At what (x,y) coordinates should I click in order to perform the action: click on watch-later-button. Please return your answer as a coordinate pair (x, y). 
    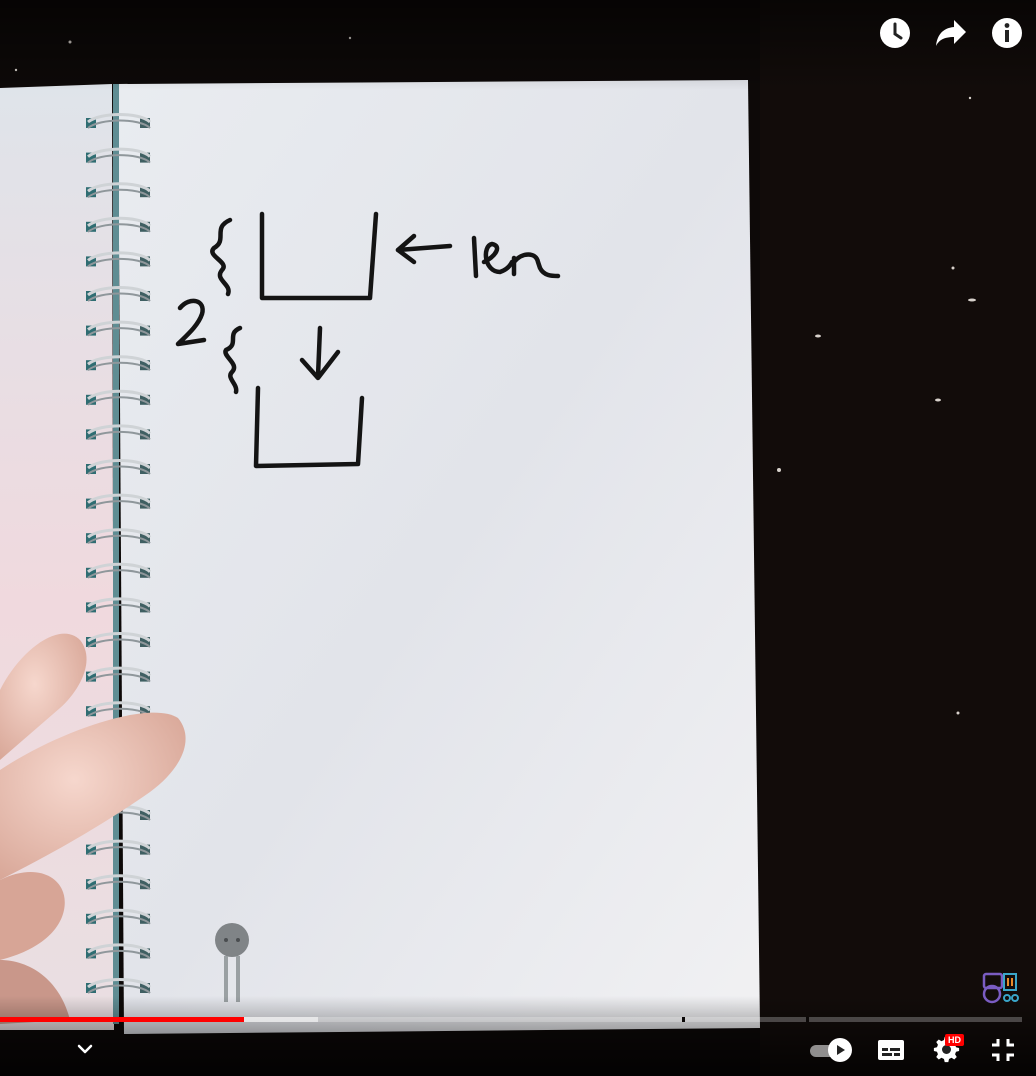
    Looking at the image, I should click on (895, 33).